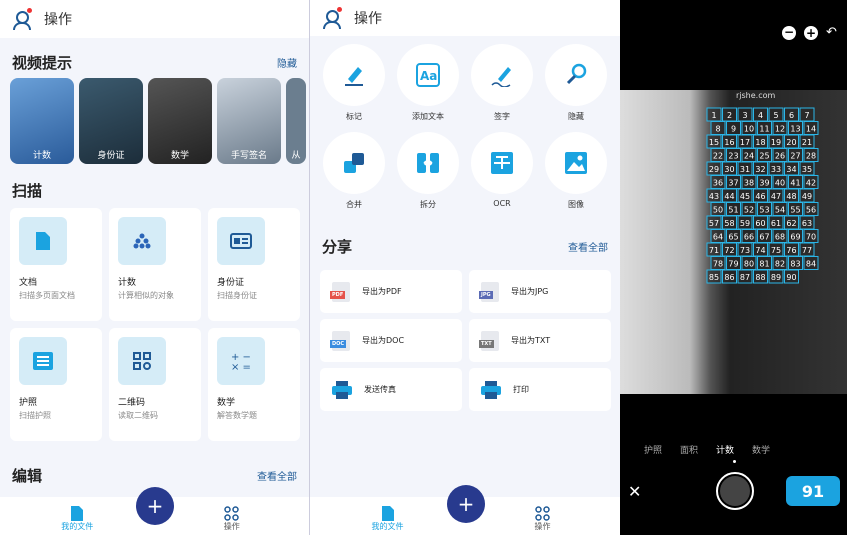 The image size is (847, 535). Describe the element at coordinates (760, 250) in the screenshot. I see `svg-text: 74` at that location.